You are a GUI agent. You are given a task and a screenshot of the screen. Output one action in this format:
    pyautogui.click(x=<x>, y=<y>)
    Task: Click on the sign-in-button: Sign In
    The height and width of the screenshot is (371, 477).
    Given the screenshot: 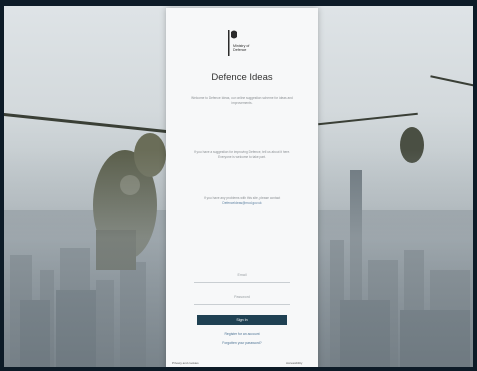 What is the action you would take?
    pyautogui.click(x=242, y=320)
    